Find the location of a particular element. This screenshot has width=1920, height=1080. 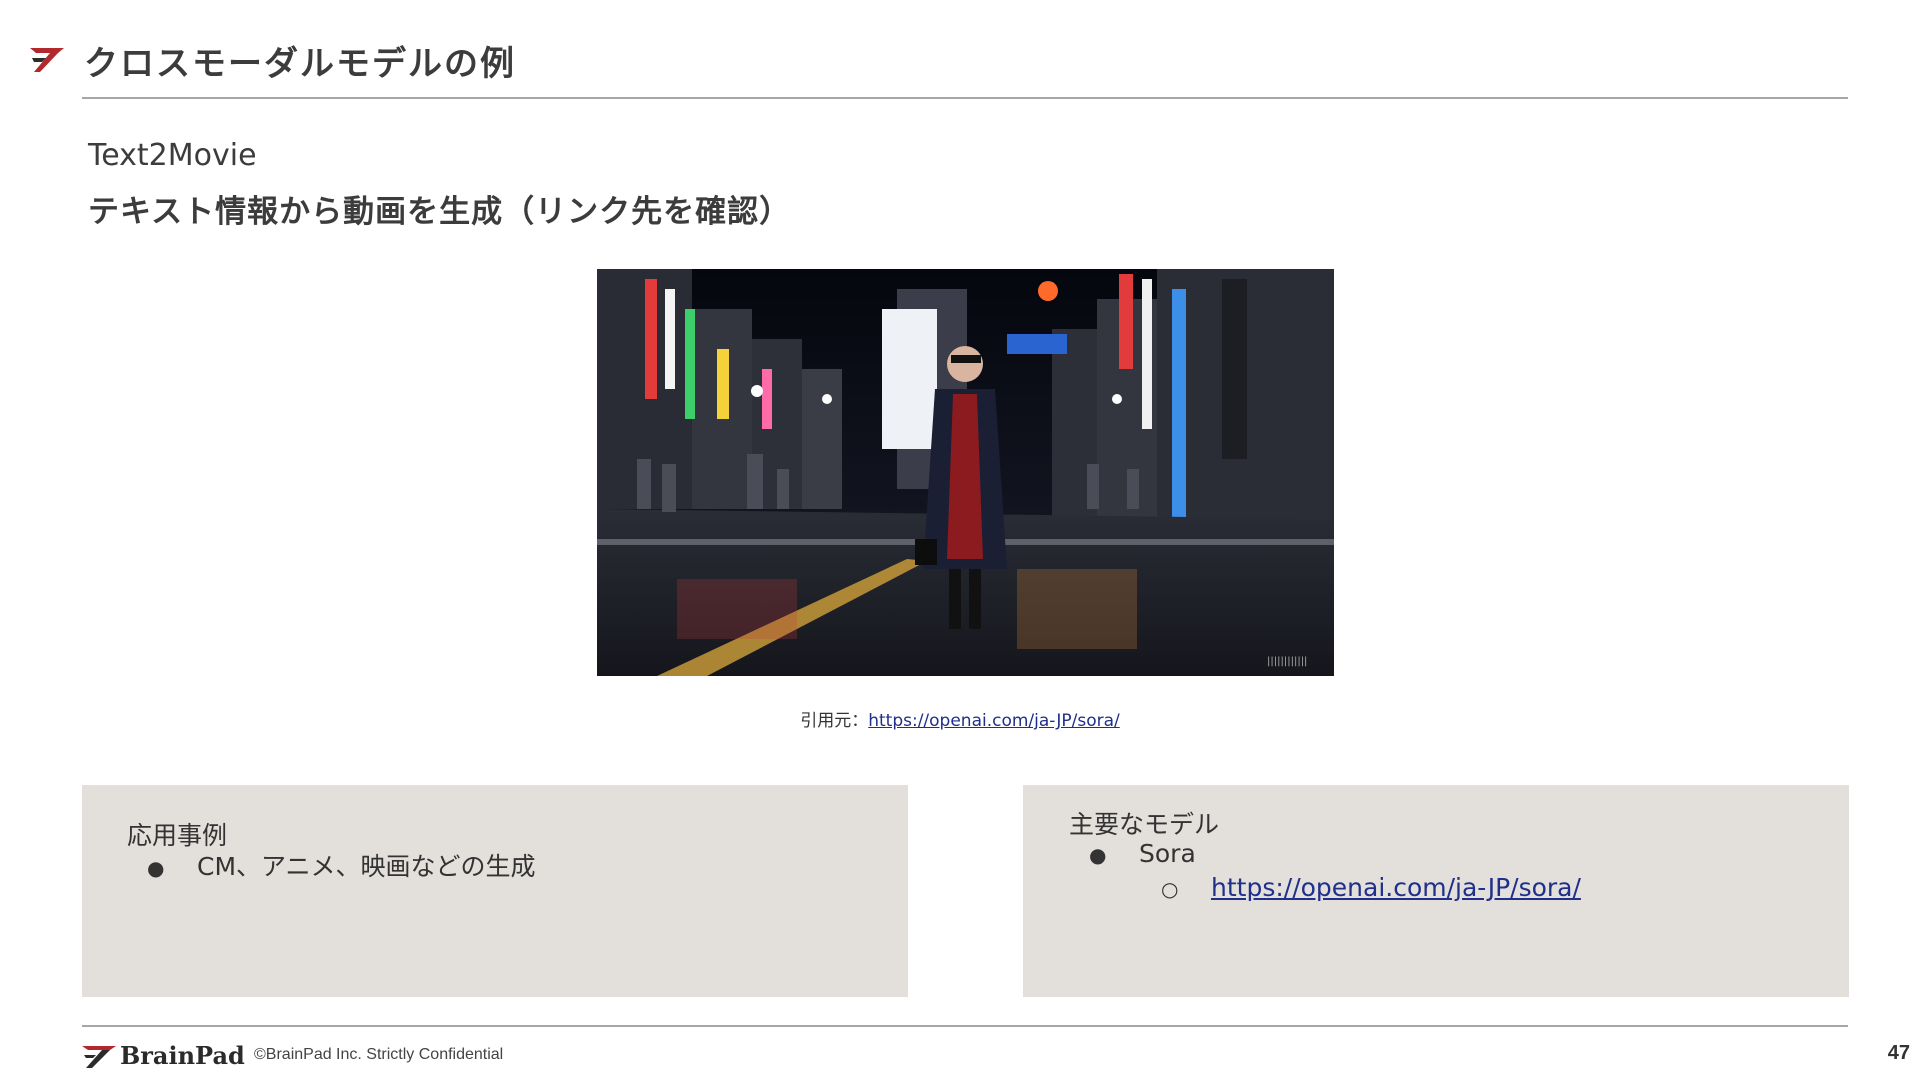

list-item: ● Sora is located at coordinates (1142, 853).